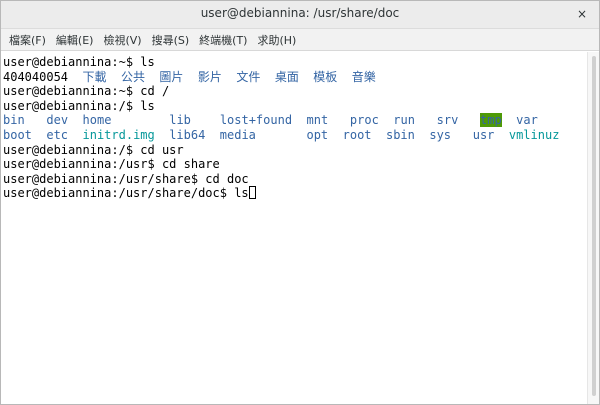 This screenshot has width=600, height=405. Describe the element at coordinates (94, 76) in the screenshot. I see `ls-dir-entry: 下載` at that location.